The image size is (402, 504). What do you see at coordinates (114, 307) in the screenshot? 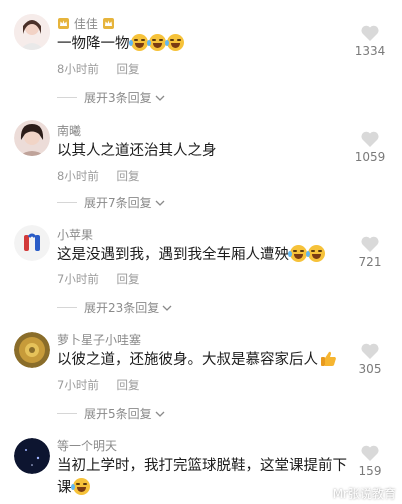
I see `expand-replies-button: 展开23条回复` at bounding box center [114, 307].